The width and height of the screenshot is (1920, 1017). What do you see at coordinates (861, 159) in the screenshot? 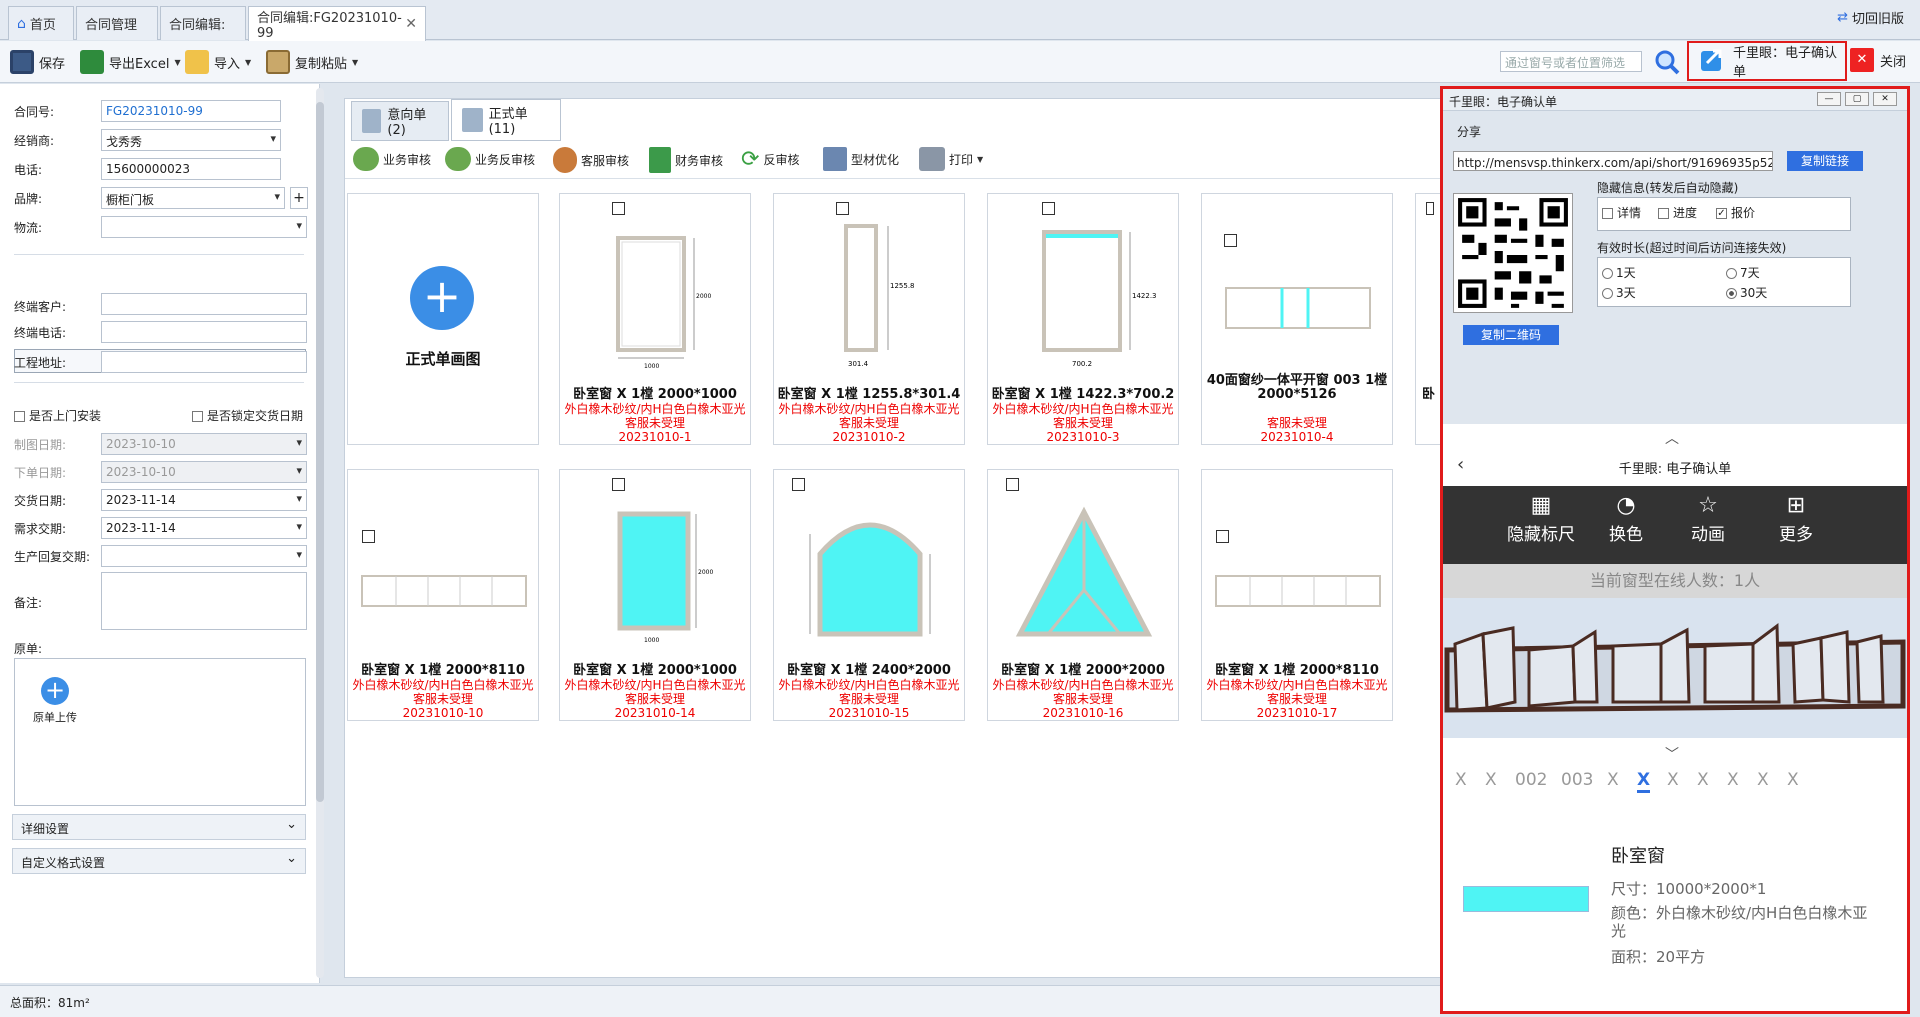
I see `profile-optimize-button: 型材优化` at bounding box center [861, 159].